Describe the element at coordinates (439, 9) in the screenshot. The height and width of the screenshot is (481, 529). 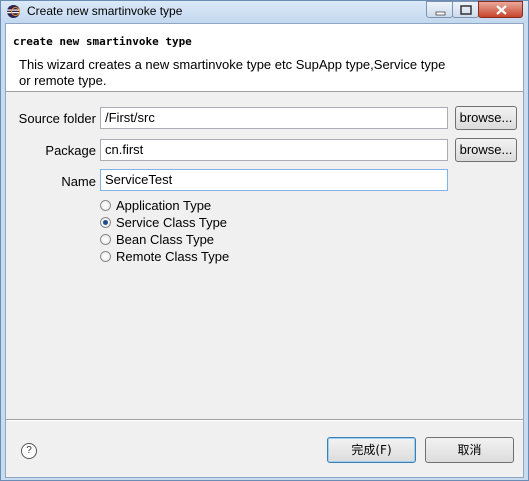
I see `minimize-button` at that location.